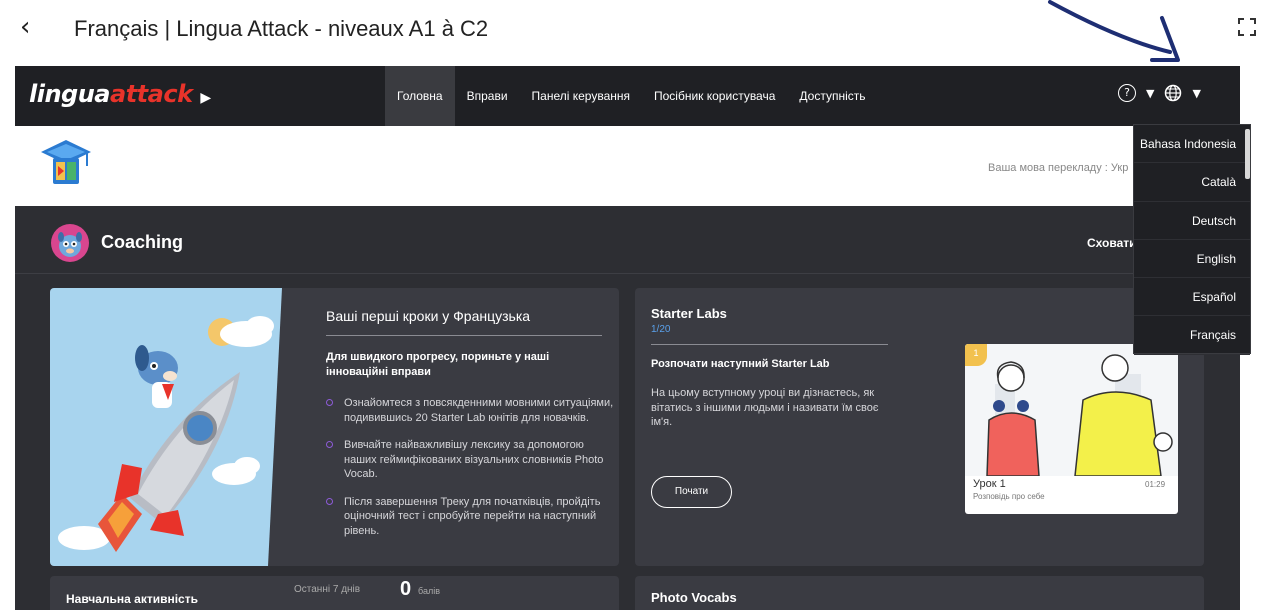 The width and height of the screenshot is (1266, 610). I want to click on lesson-card: 1 Урок 1 Розповідь про себе 01:29, so click(1071, 429).